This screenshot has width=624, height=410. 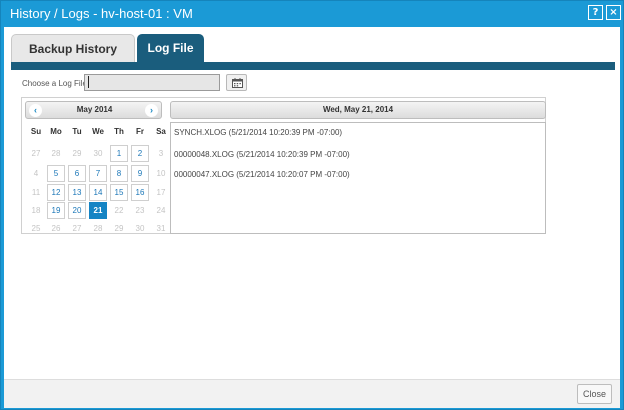 What do you see at coordinates (36, 131) in the screenshot?
I see `weekday-label: Su` at bounding box center [36, 131].